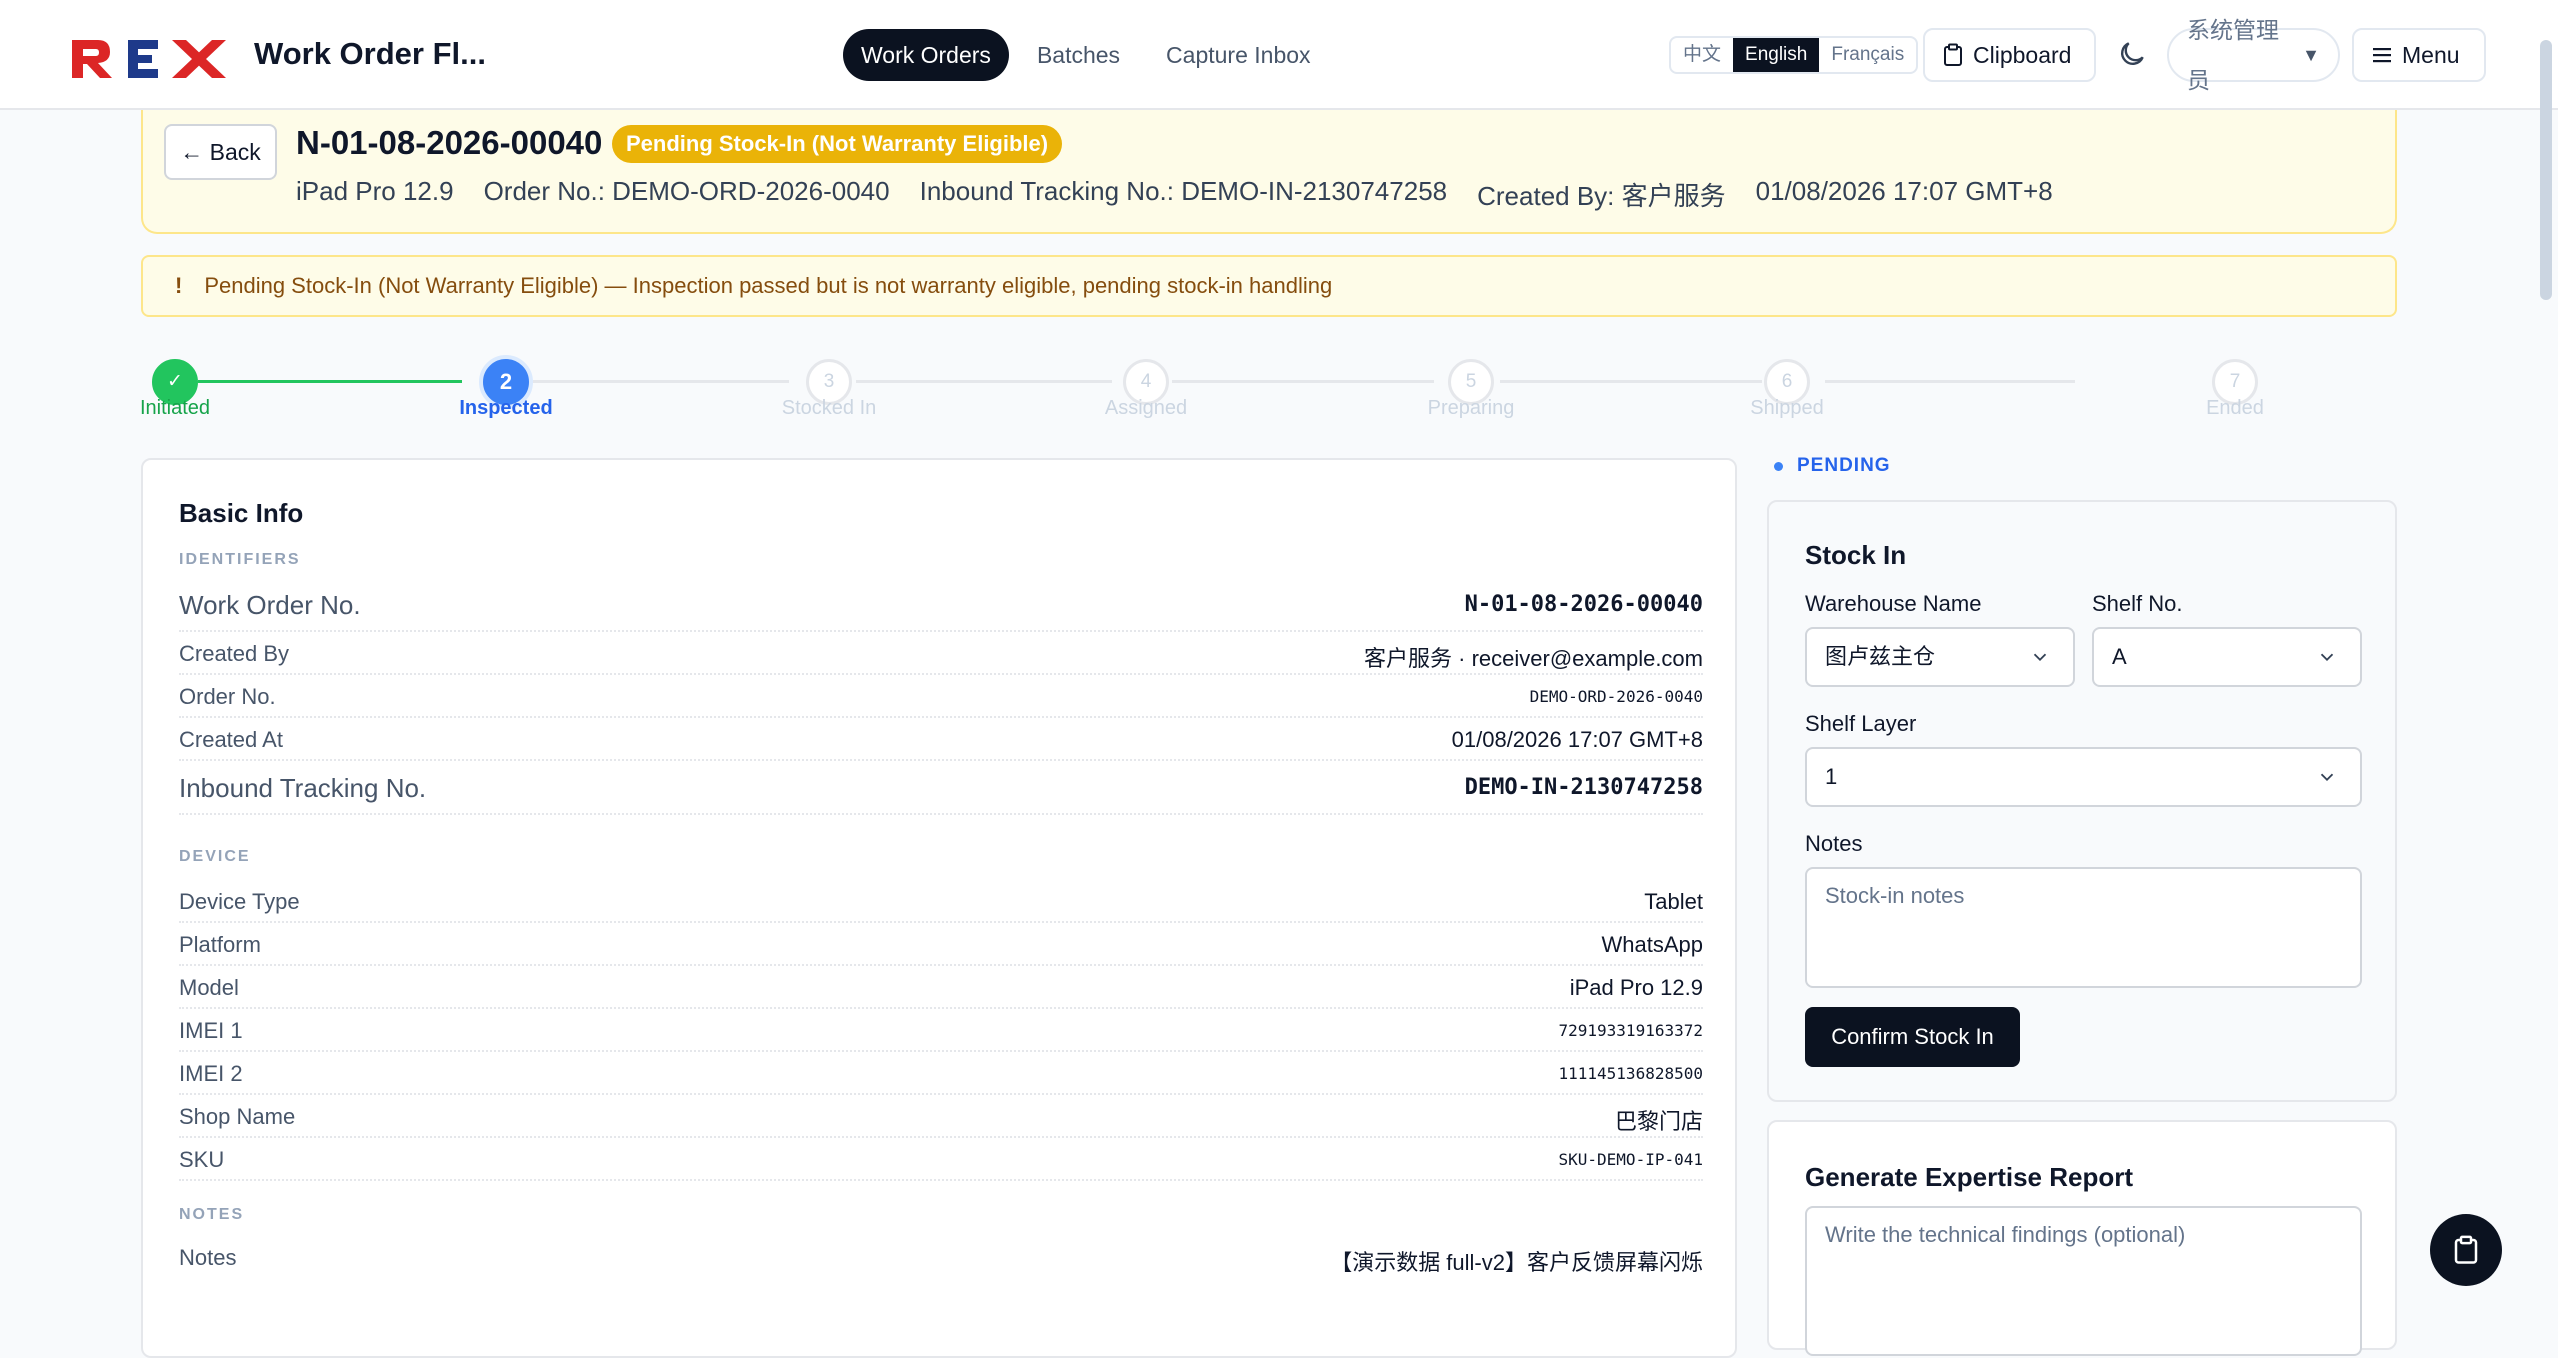  I want to click on chevron-down-icon: ▼, so click(2311, 55).